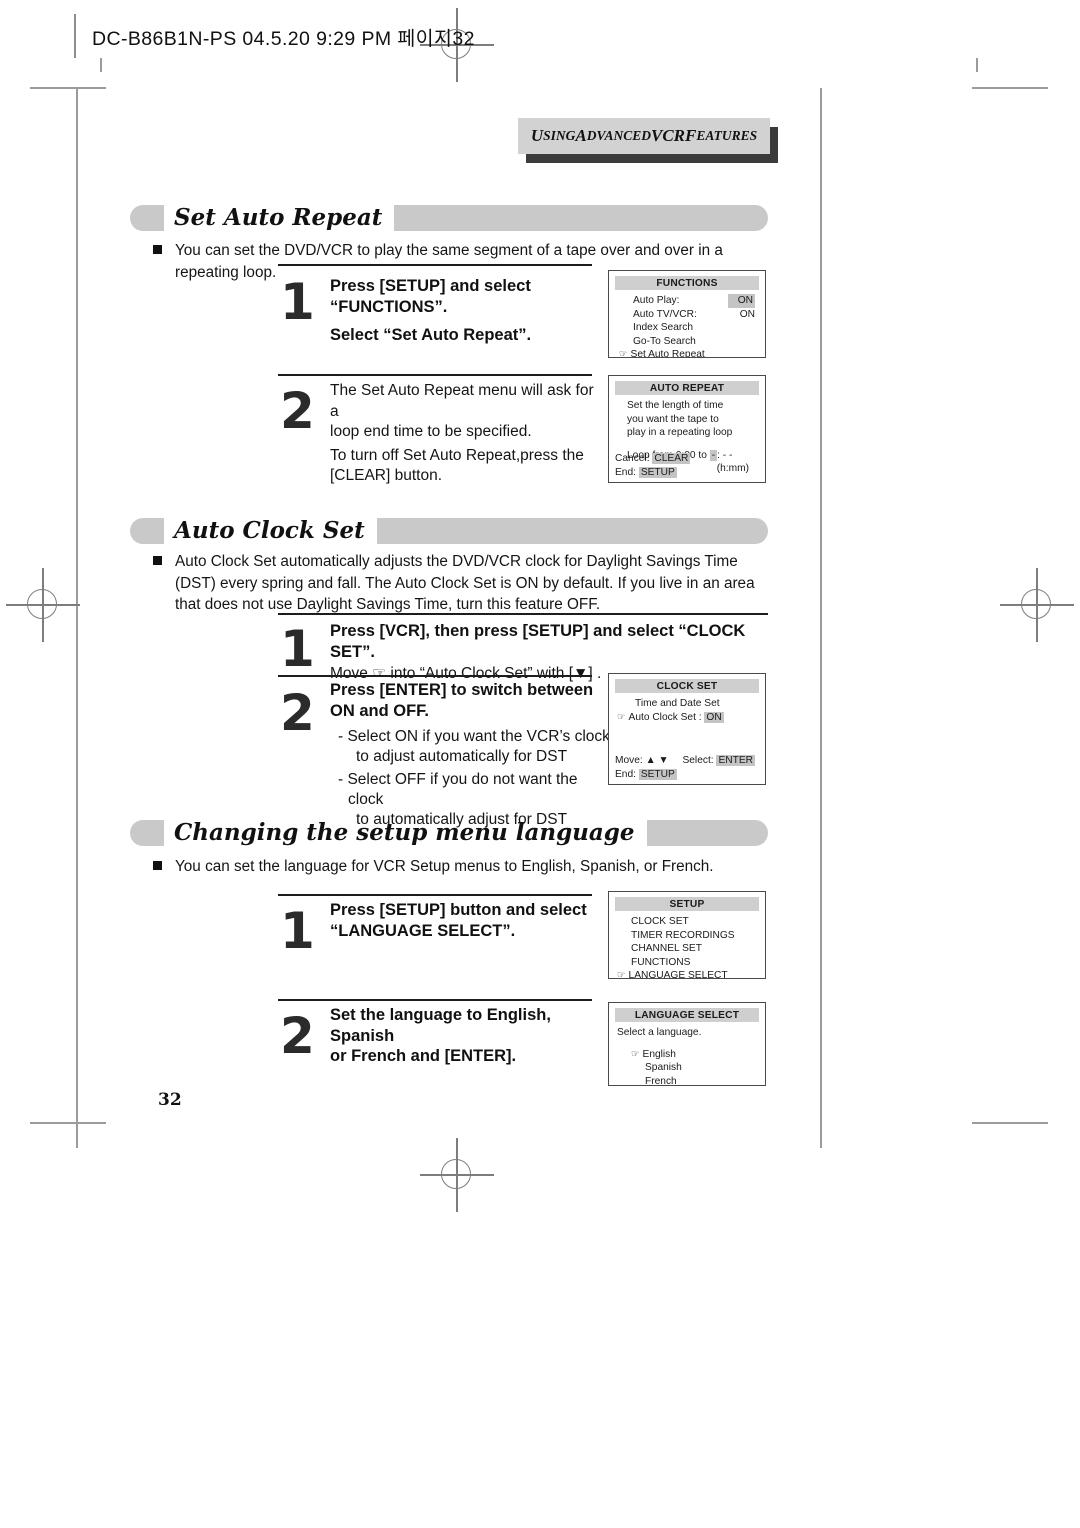 Image resolution: width=1080 pixels, height=1528 pixels. Describe the element at coordinates (677, 703) in the screenshot. I see `osd-item: Time and Date Set` at that location.